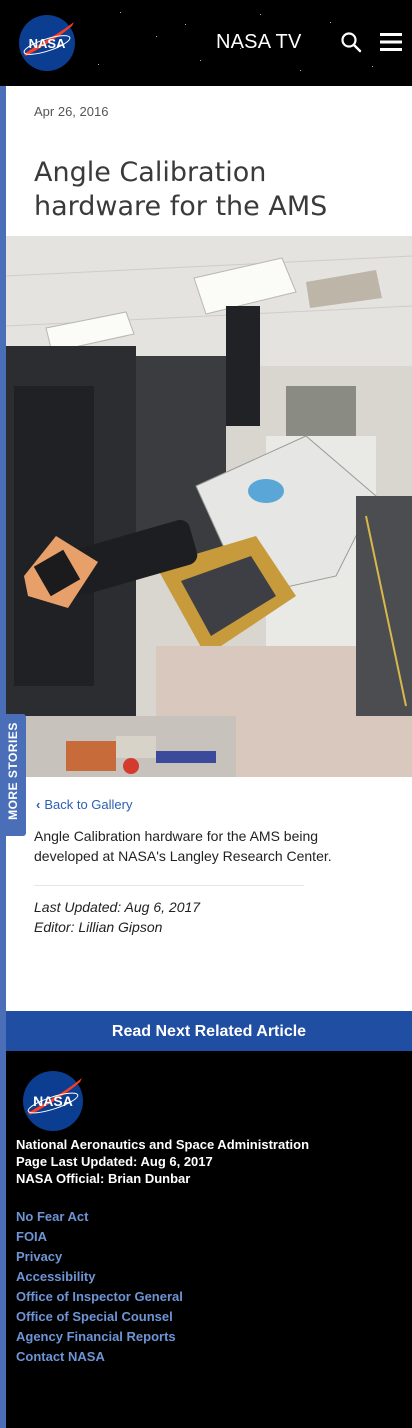  I want to click on menu-icon, so click(391, 42).